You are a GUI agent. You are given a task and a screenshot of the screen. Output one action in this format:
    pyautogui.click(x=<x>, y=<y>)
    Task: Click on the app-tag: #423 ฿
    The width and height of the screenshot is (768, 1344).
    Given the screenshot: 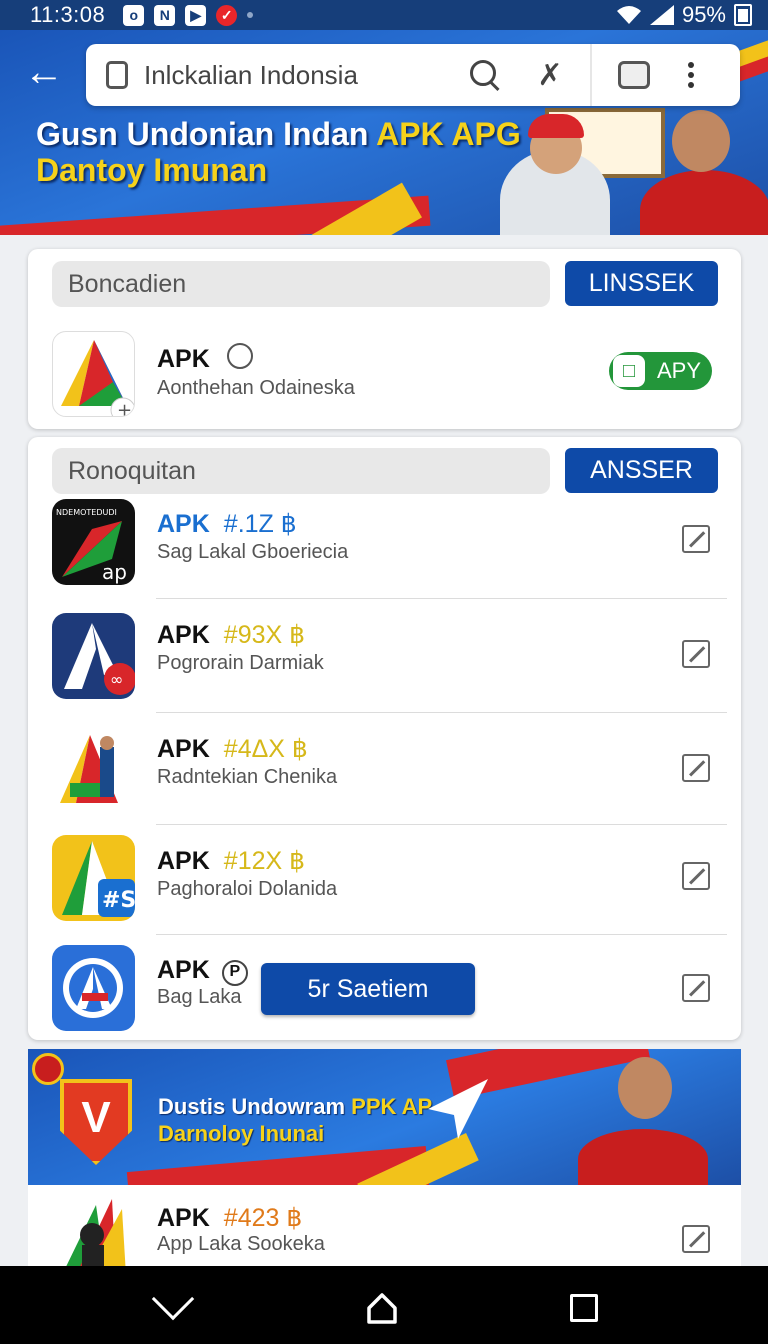 What is the action you would take?
    pyautogui.click(x=263, y=1218)
    